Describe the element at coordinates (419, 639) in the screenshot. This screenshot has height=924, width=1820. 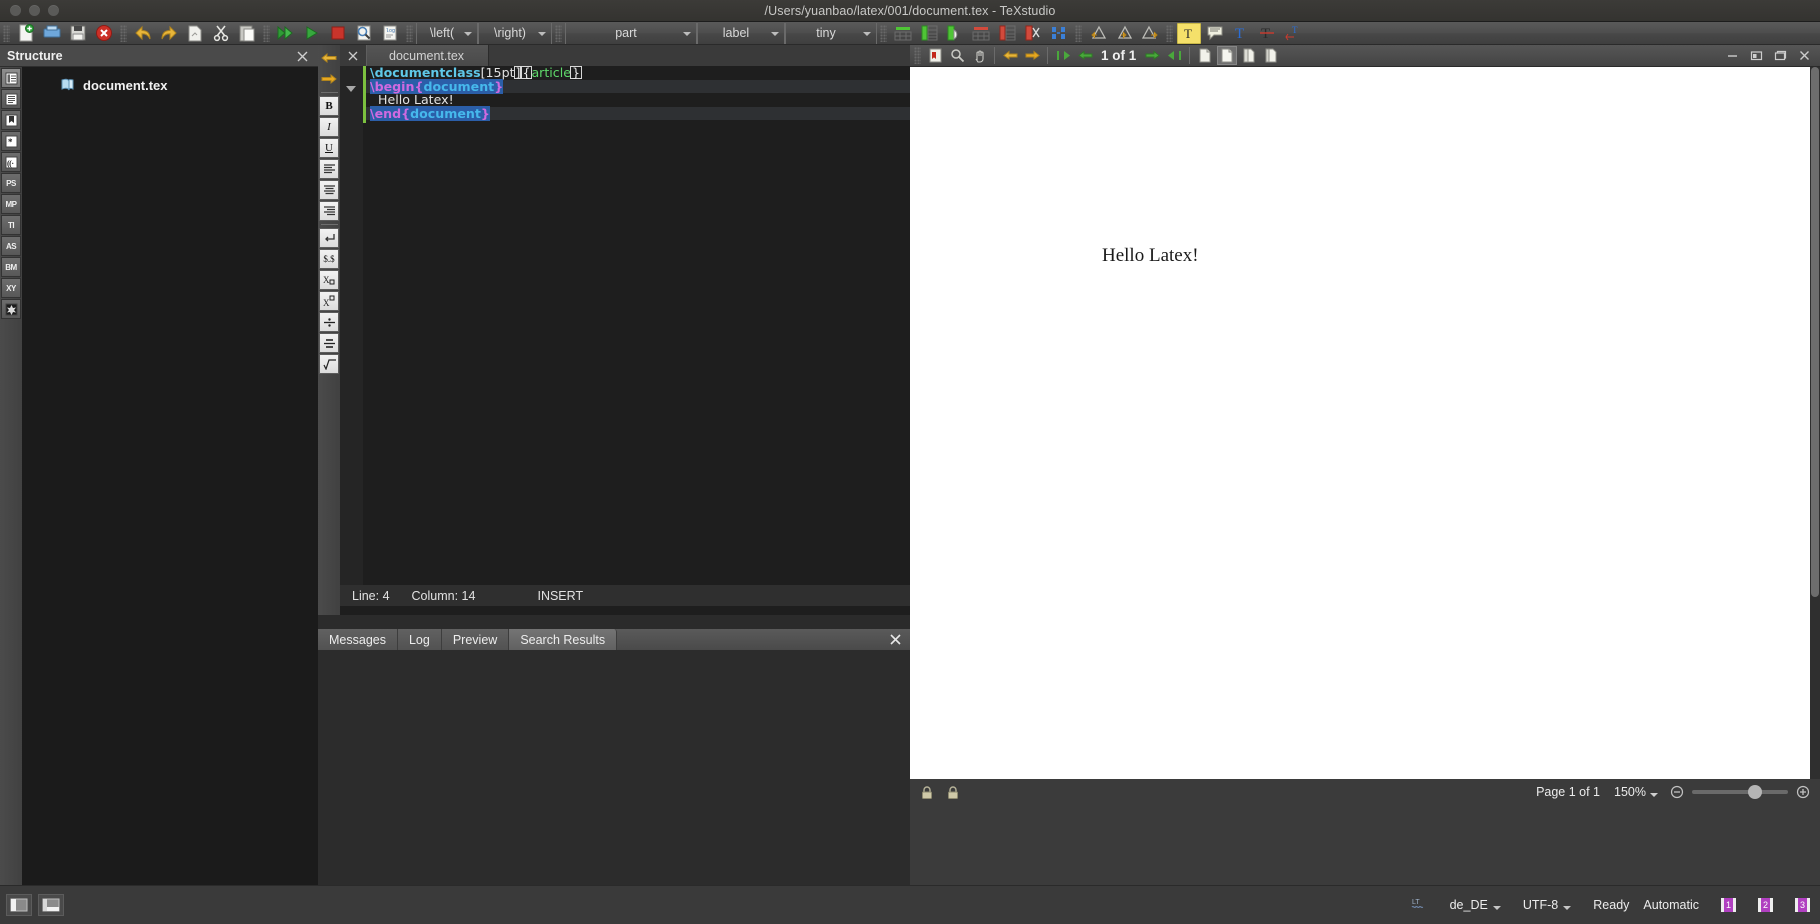
I see `tab-log: Log` at that location.